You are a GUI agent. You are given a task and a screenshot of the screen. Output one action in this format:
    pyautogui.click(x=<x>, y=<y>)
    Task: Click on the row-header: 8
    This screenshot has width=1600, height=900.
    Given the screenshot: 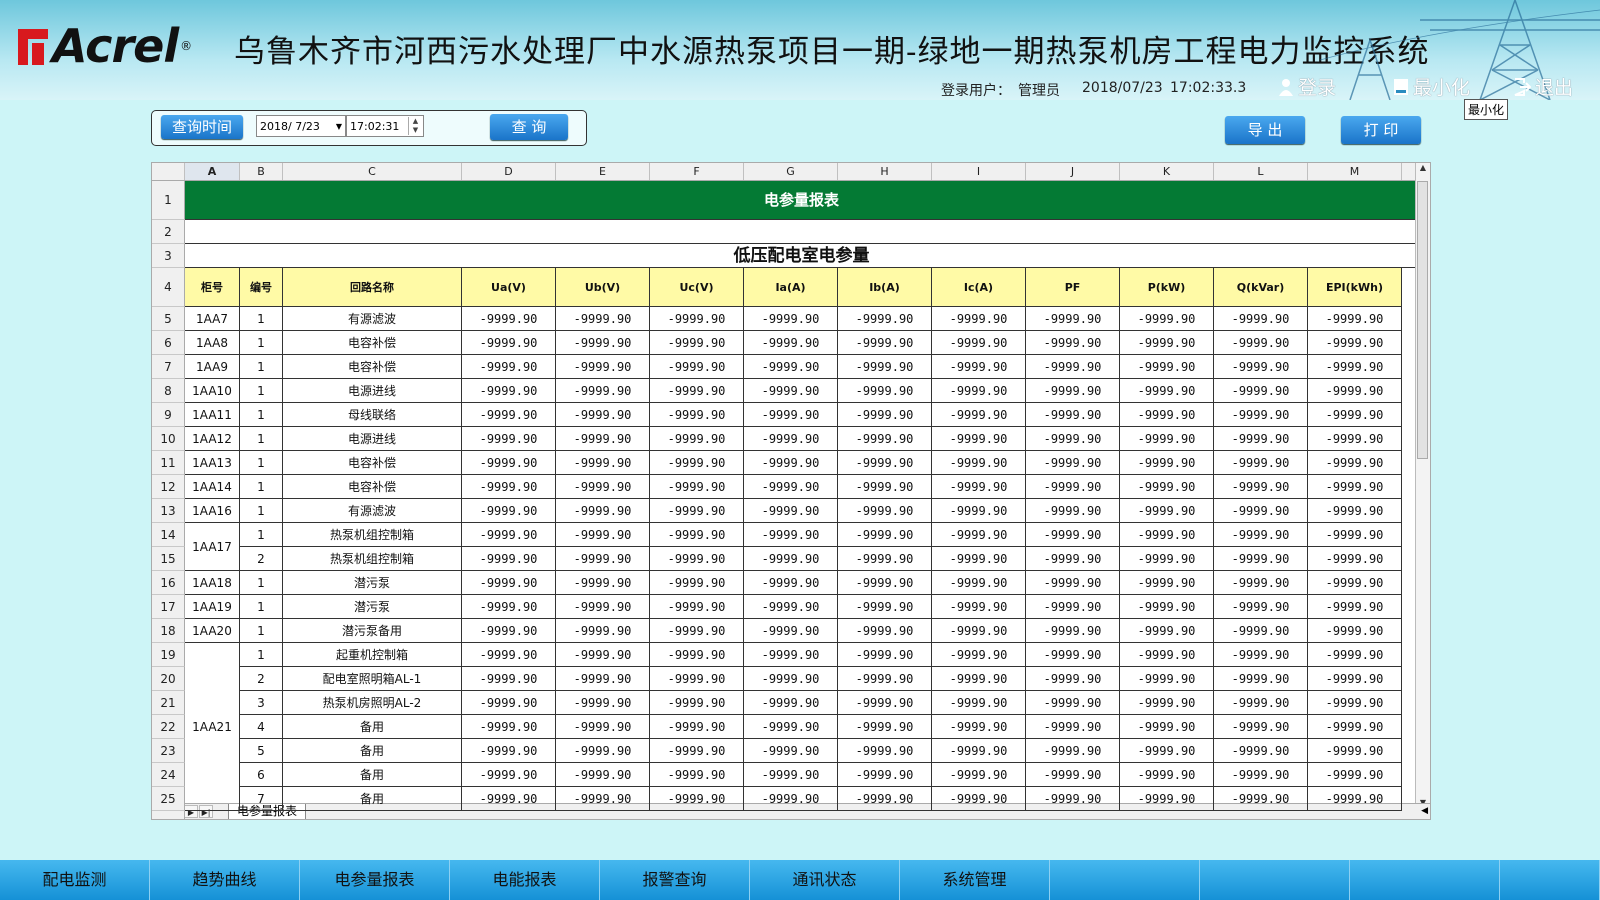 What is the action you would take?
    pyautogui.click(x=168, y=391)
    